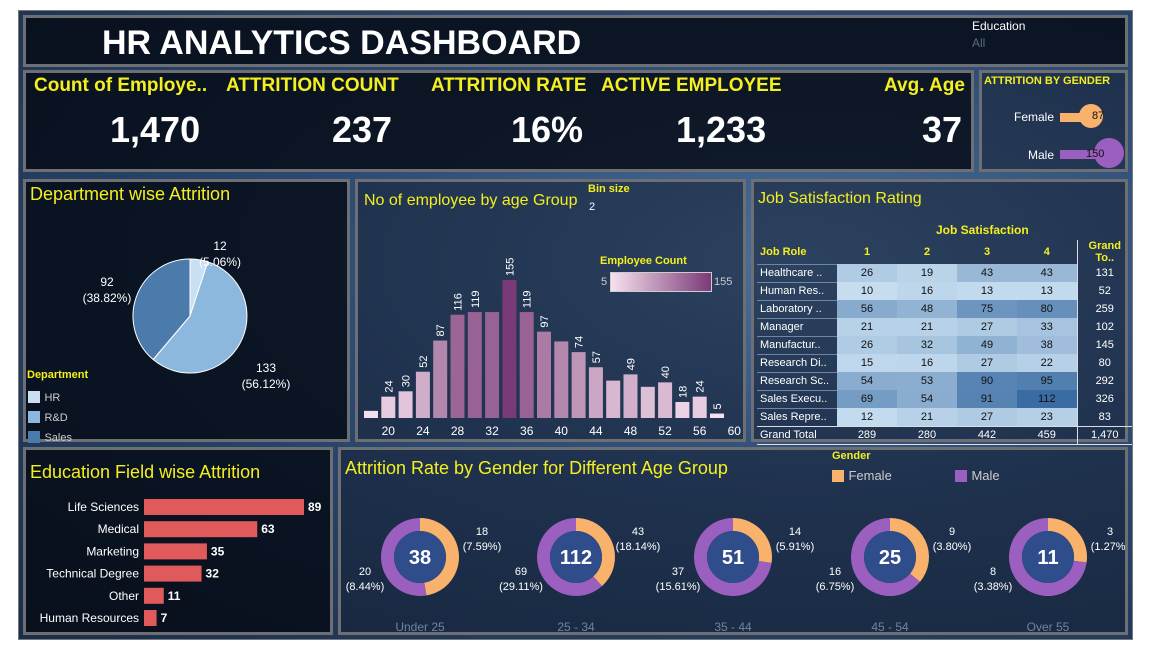 This screenshot has height=649, width=1149. I want to click on table-row: Healthcare .. 26 19 43 43 131, so click(944, 272).